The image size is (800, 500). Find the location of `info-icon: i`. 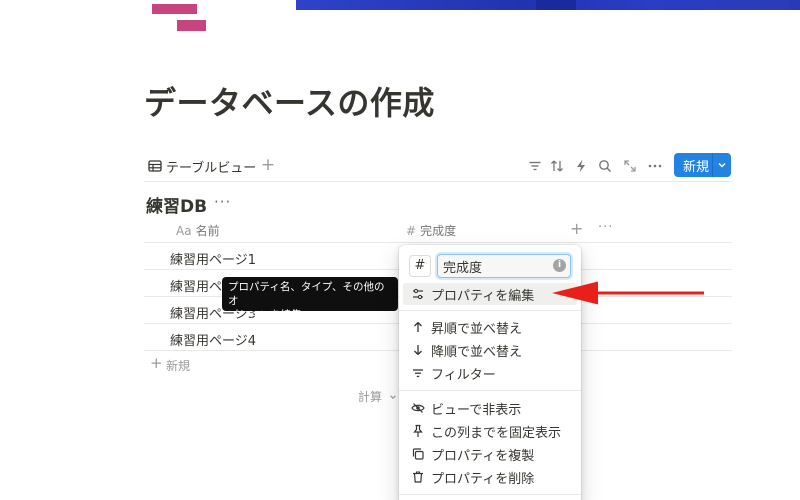

info-icon: i is located at coordinates (559, 265).